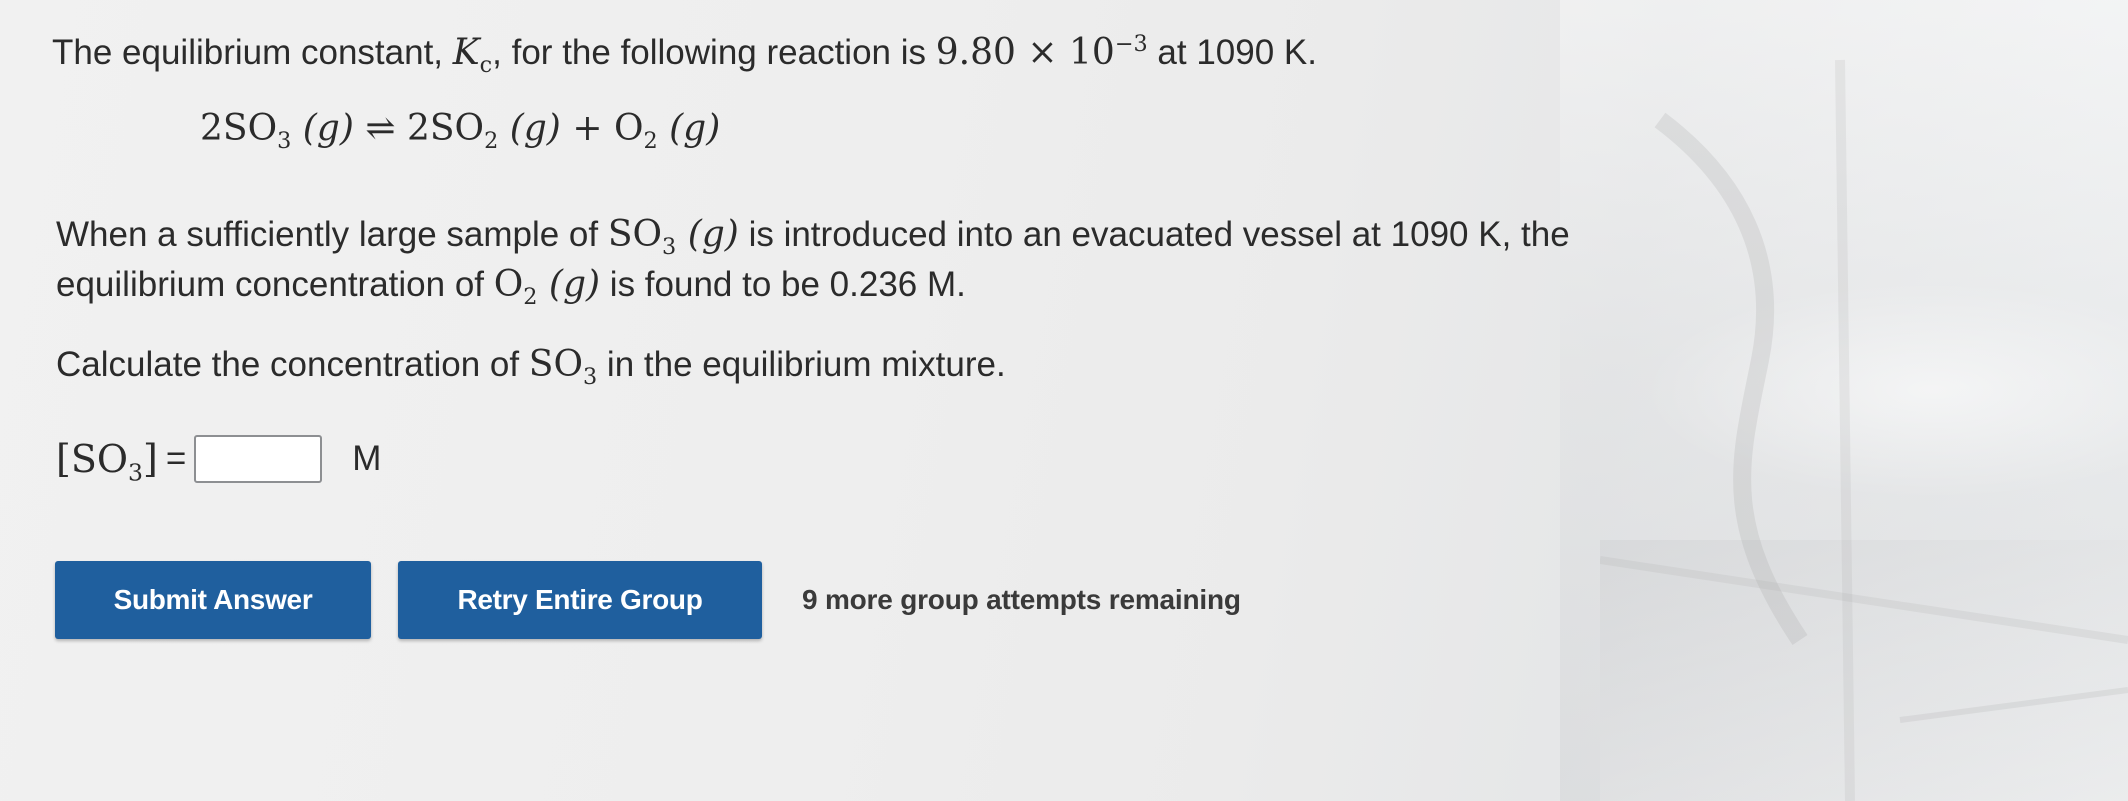  Describe the element at coordinates (635, 234) in the screenshot. I see `para-so3-formula: SO` at that location.